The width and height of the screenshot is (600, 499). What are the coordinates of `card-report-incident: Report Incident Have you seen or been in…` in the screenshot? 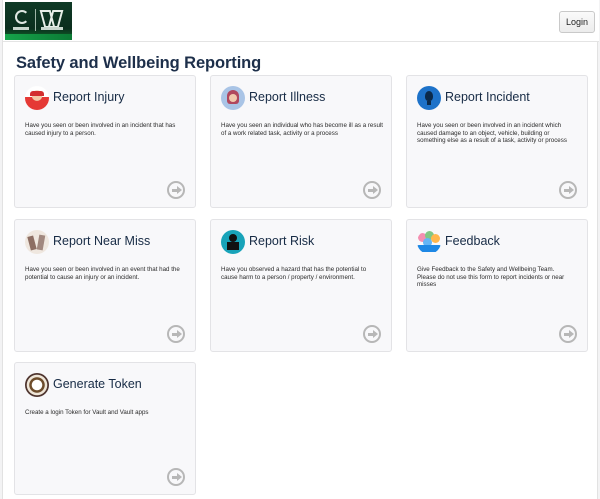 It's located at (497, 141).